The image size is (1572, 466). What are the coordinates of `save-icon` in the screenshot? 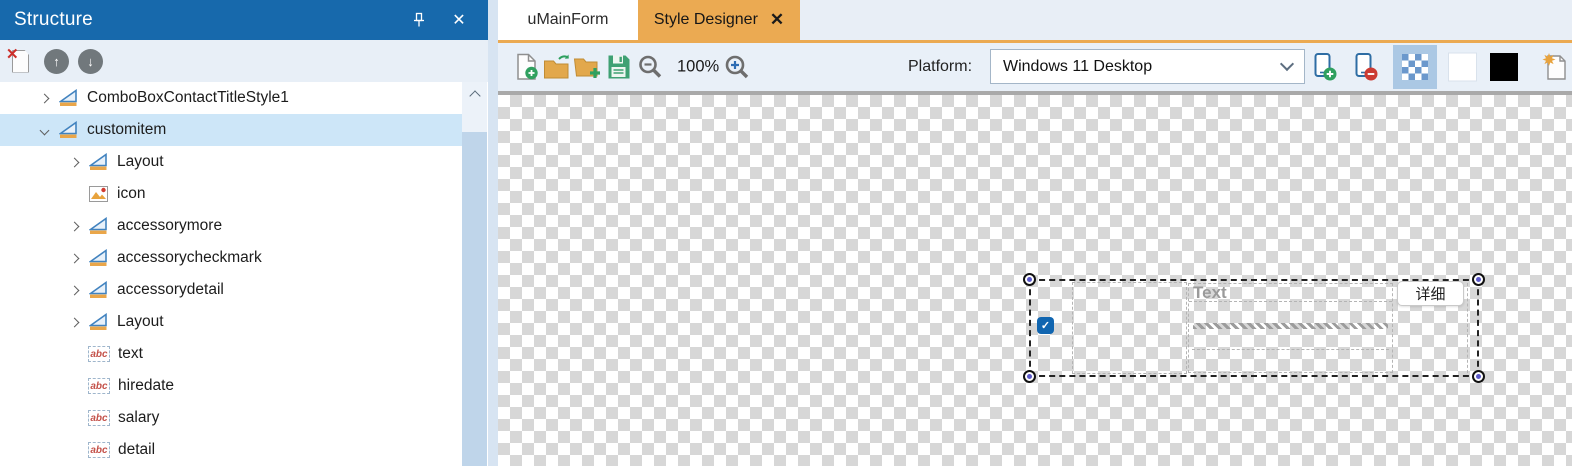 It's located at (619, 67).